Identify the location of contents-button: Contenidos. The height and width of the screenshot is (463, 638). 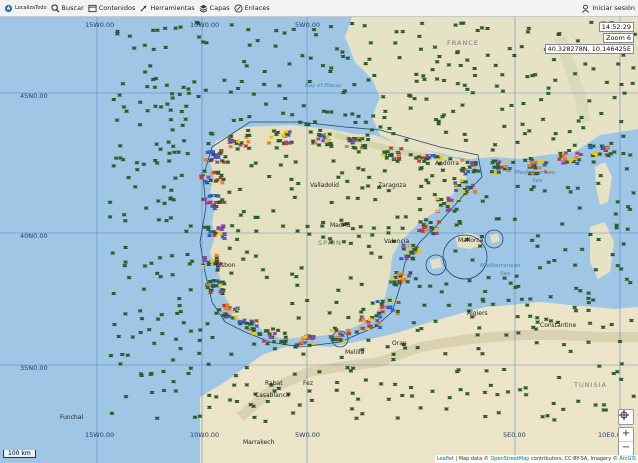
(111, 8).